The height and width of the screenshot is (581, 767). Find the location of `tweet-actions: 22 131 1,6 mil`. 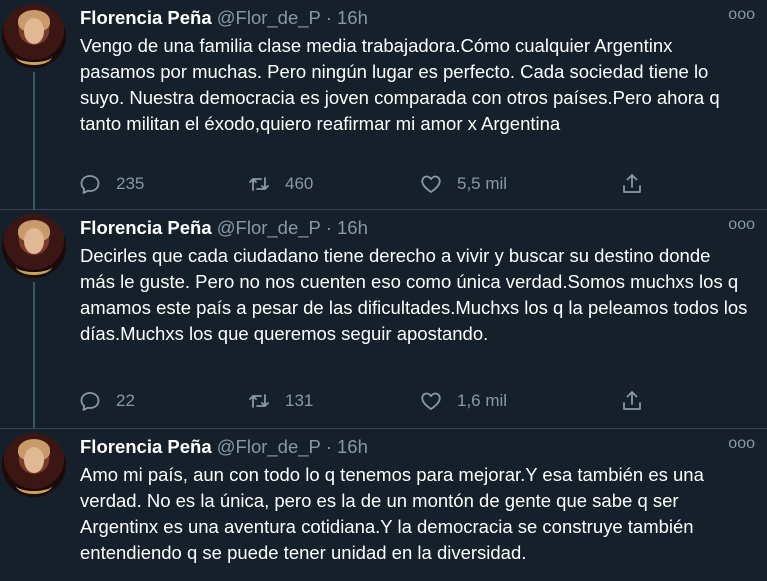

tweet-actions: 22 131 1,6 mil is located at coordinates (368, 401).